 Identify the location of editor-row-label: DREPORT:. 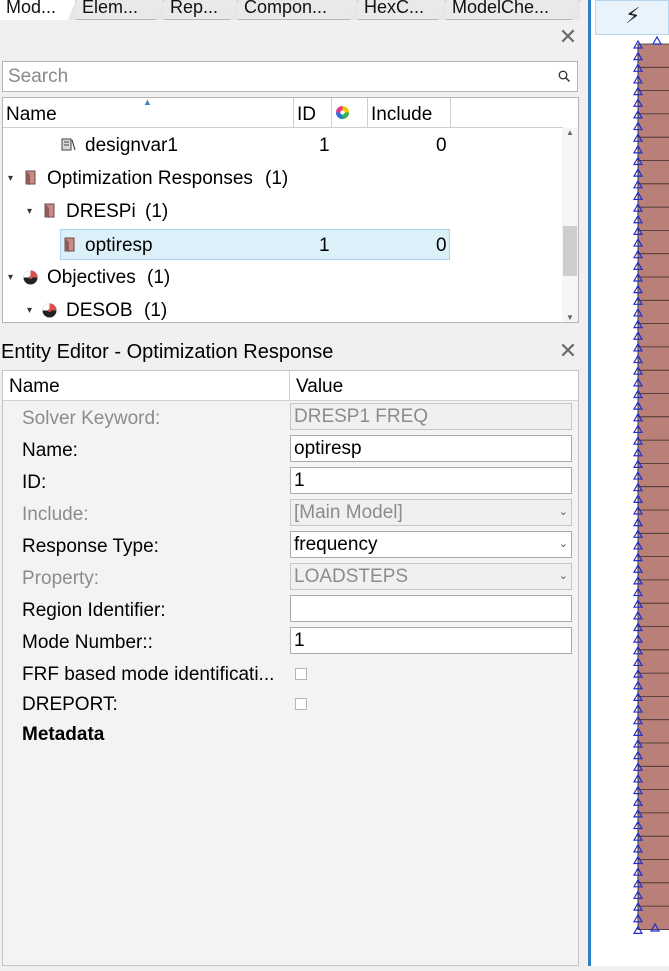
(70, 704).